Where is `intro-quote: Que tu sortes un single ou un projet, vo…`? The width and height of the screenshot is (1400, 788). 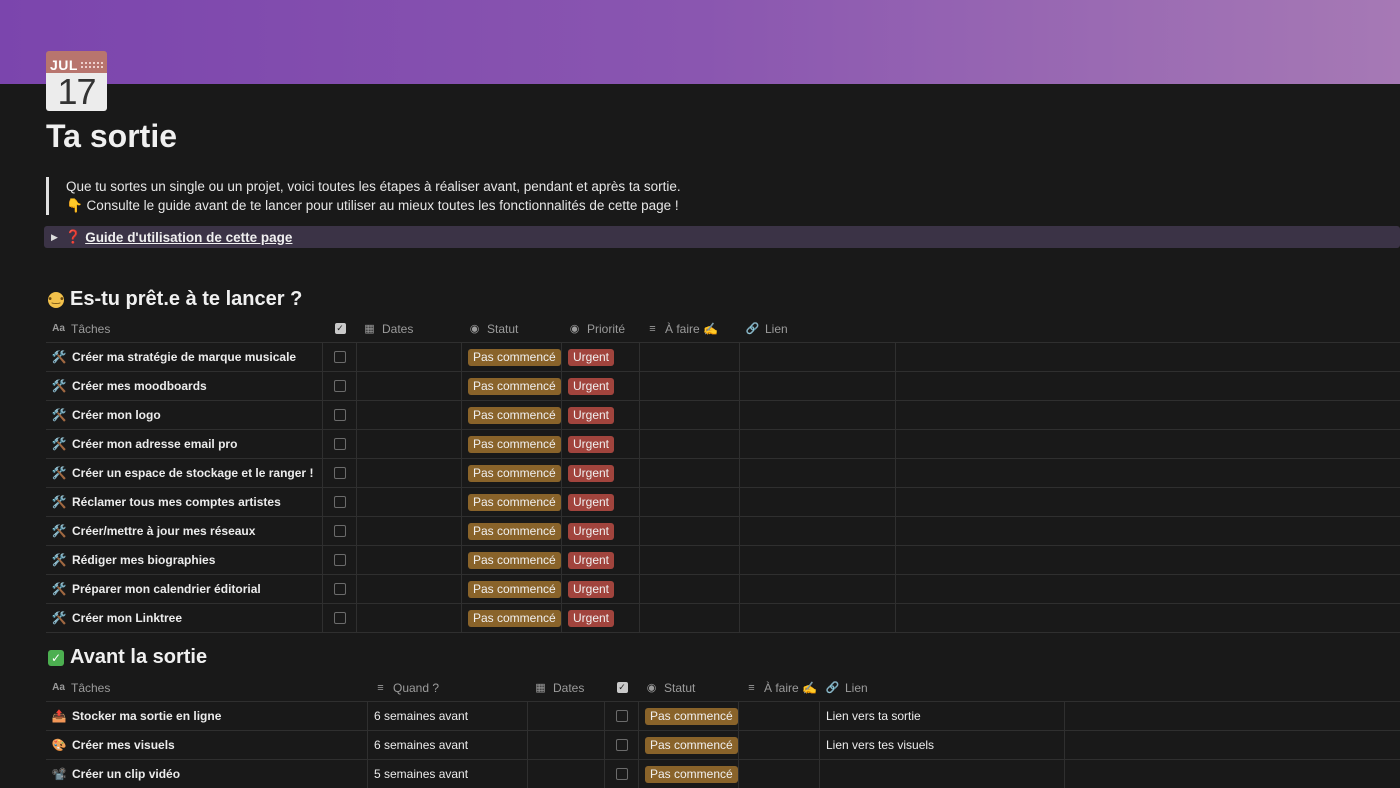 intro-quote: Que tu sortes un single ou un projet, vo… is located at coordinates (363, 196).